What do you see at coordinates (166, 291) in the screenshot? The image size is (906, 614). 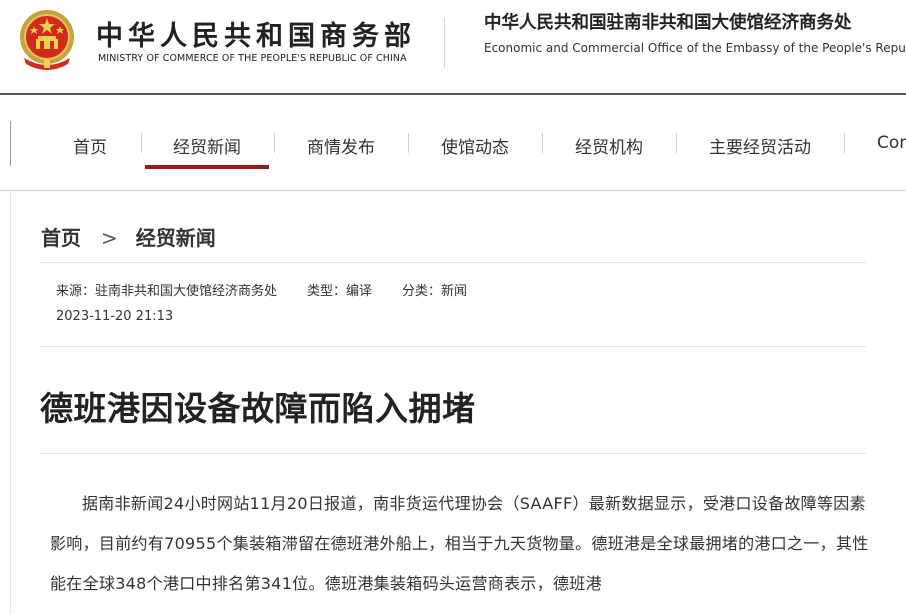 I see `meta-source: 来源：驻南非共和国大使馆经济商务处` at bounding box center [166, 291].